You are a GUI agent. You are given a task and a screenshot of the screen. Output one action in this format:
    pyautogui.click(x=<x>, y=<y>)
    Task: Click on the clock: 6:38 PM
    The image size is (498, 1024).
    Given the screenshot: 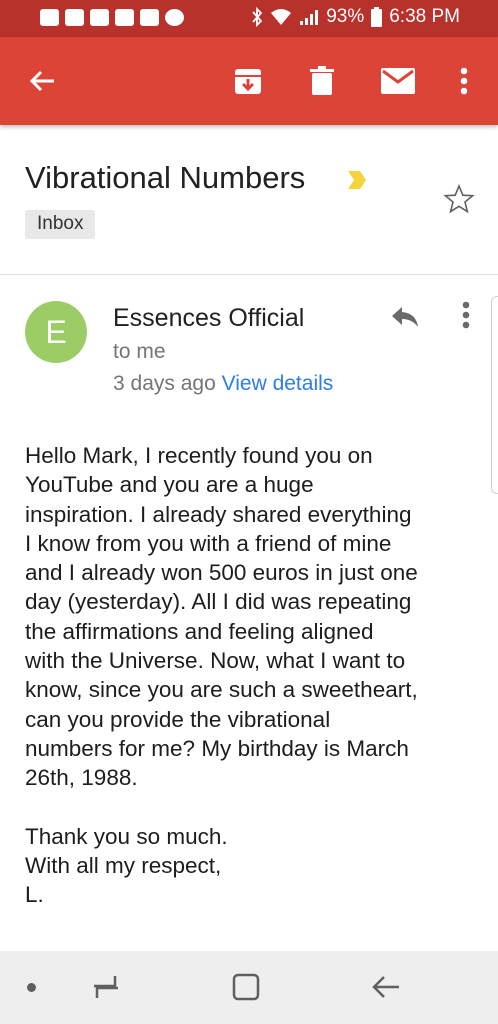 What is the action you would take?
    pyautogui.click(x=424, y=16)
    